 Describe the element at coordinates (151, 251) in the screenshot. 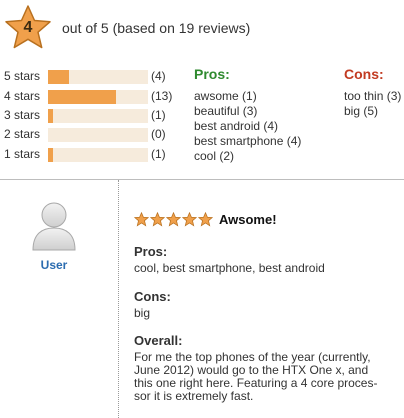

I see `review-pros-heading: Pros:` at that location.